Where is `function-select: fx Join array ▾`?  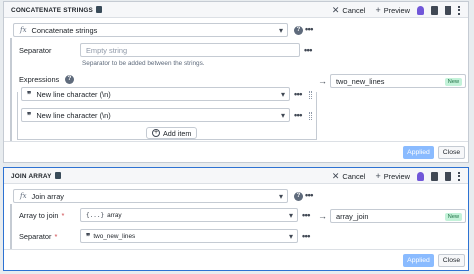
function-select: fx Join array ▾ is located at coordinates (150, 196).